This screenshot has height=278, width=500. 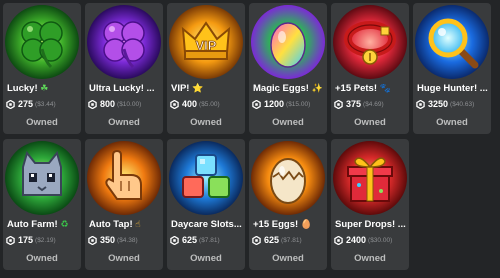 What do you see at coordinates (283, 224) in the screenshot?
I see `gamepass-name: +15 Eggs! 🥚` at bounding box center [283, 224].